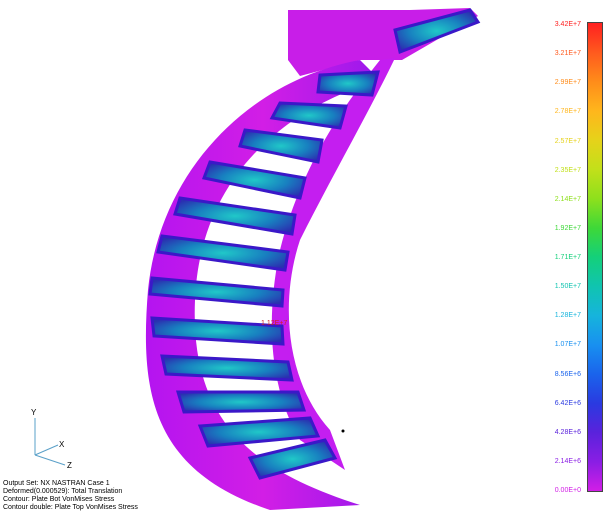  I want to click on axis-x-label: X, so click(62, 444).